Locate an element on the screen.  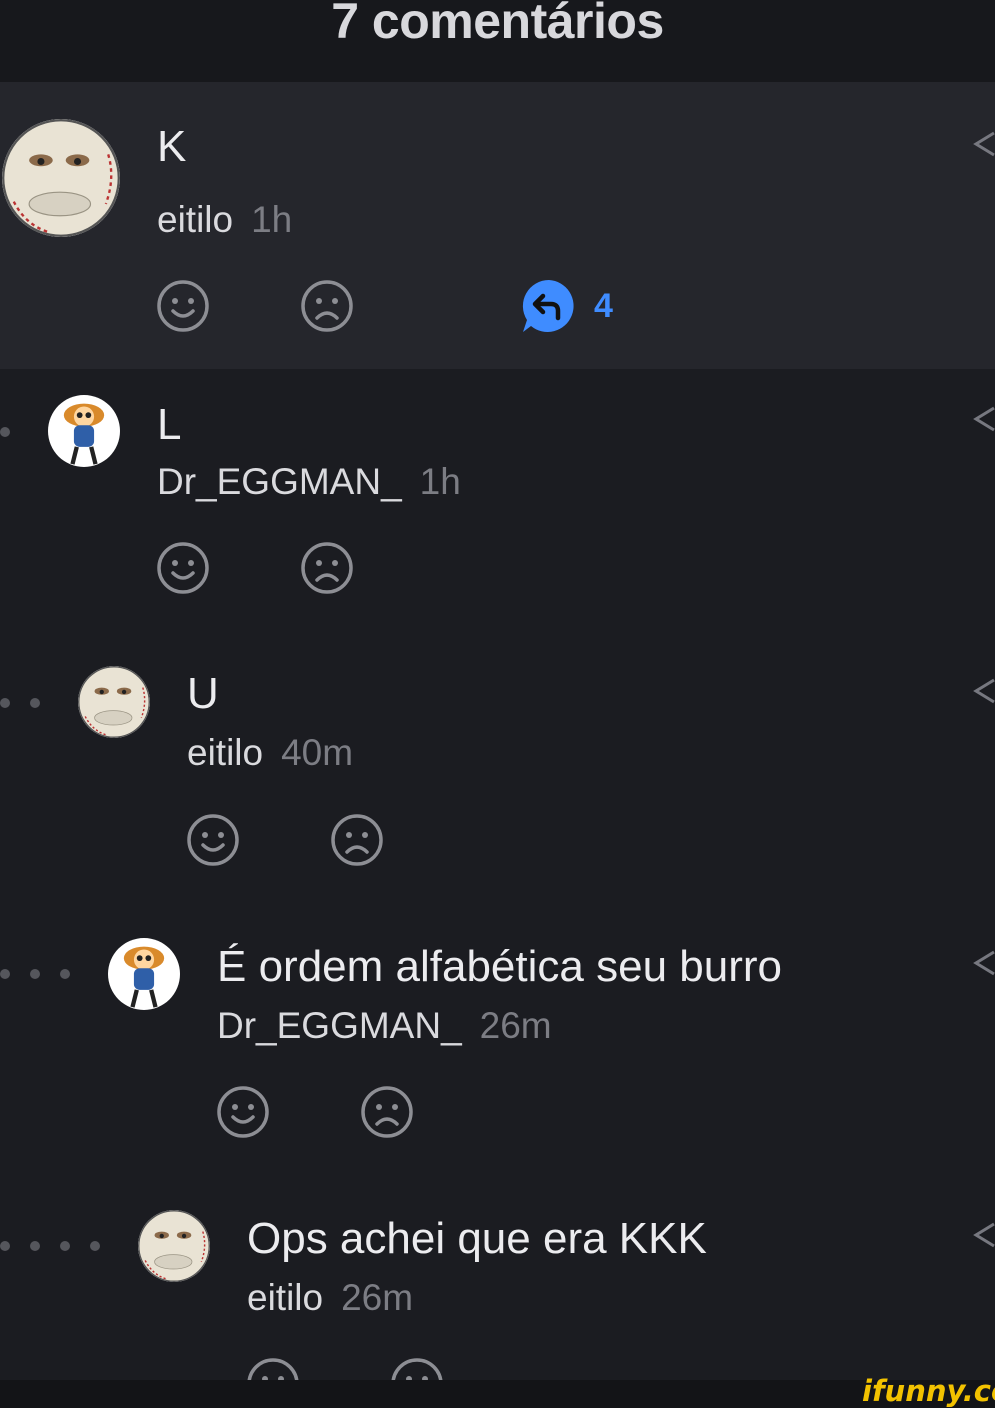
comment-text: U is located at coordinates (203, 693).